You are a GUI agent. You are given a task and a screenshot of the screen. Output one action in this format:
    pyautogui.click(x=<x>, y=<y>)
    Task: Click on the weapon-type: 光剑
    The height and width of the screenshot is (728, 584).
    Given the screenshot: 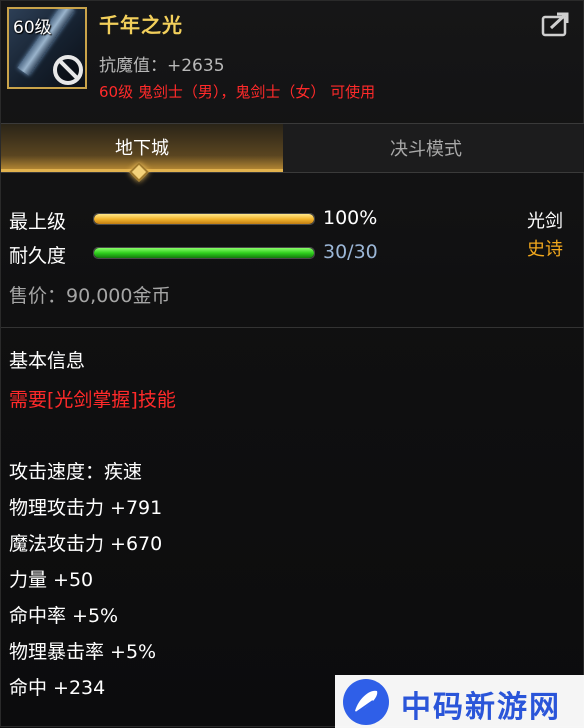 What is the action you would take?
    pyautogui.click(x=545, y=221)
    